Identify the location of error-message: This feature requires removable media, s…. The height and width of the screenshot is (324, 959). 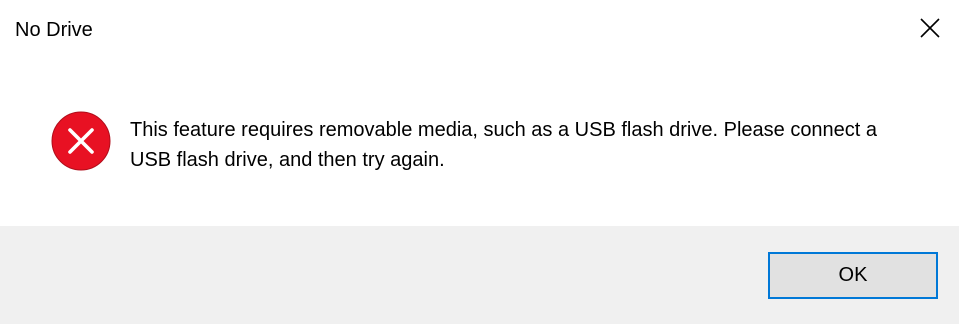
(504, 145).